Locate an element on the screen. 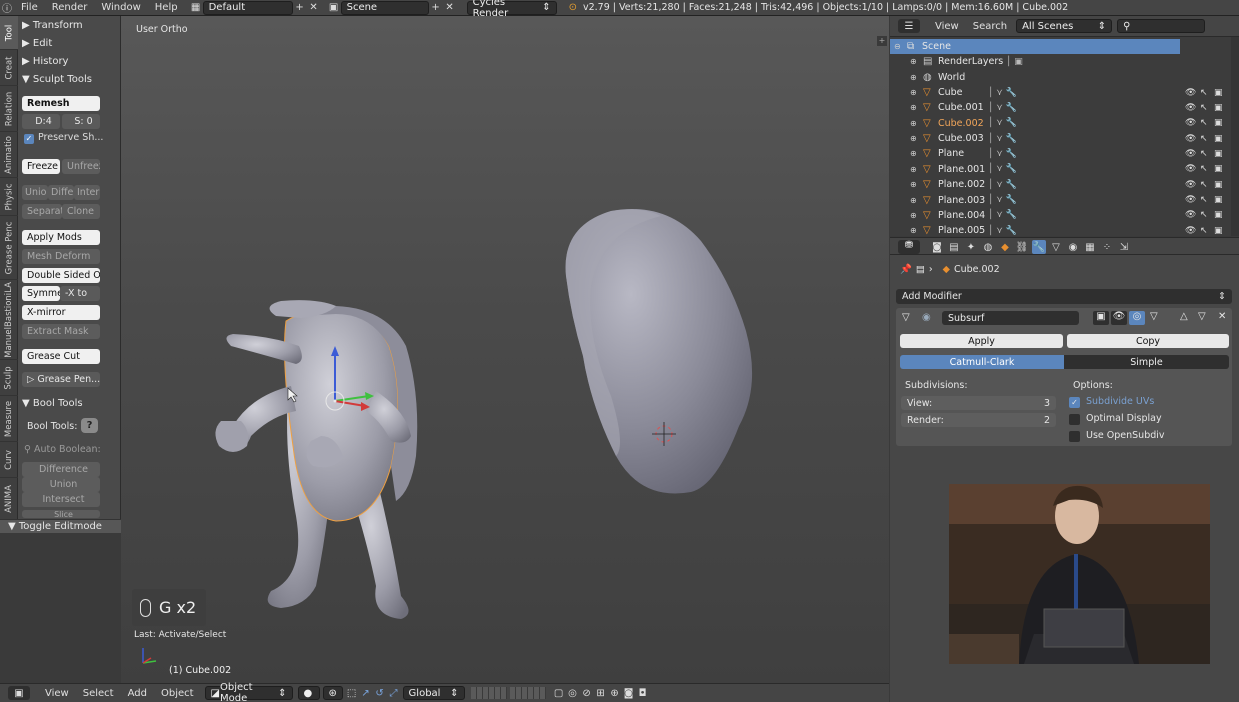 The width and height of the screenshot is (1239, 702). extract-mask-button: Extract Mask is located at coordinates (61, 331).